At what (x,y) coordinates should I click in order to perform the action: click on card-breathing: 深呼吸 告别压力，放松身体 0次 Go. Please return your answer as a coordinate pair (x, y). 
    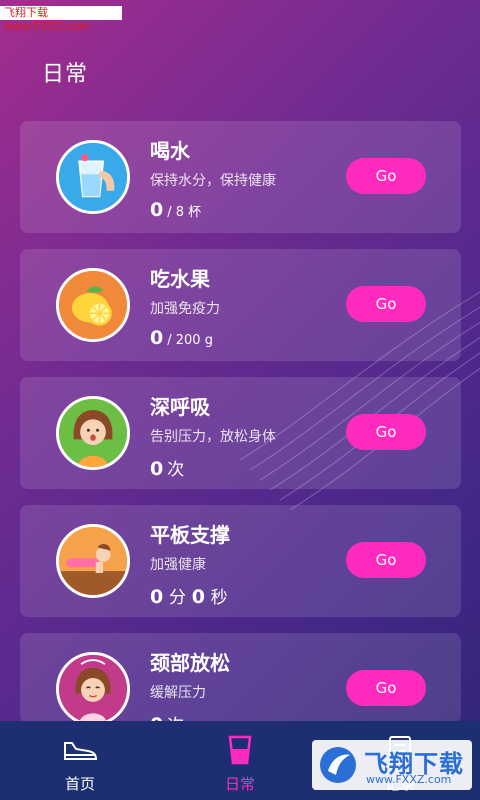
    Looking at the image, I should click on (240, 433).